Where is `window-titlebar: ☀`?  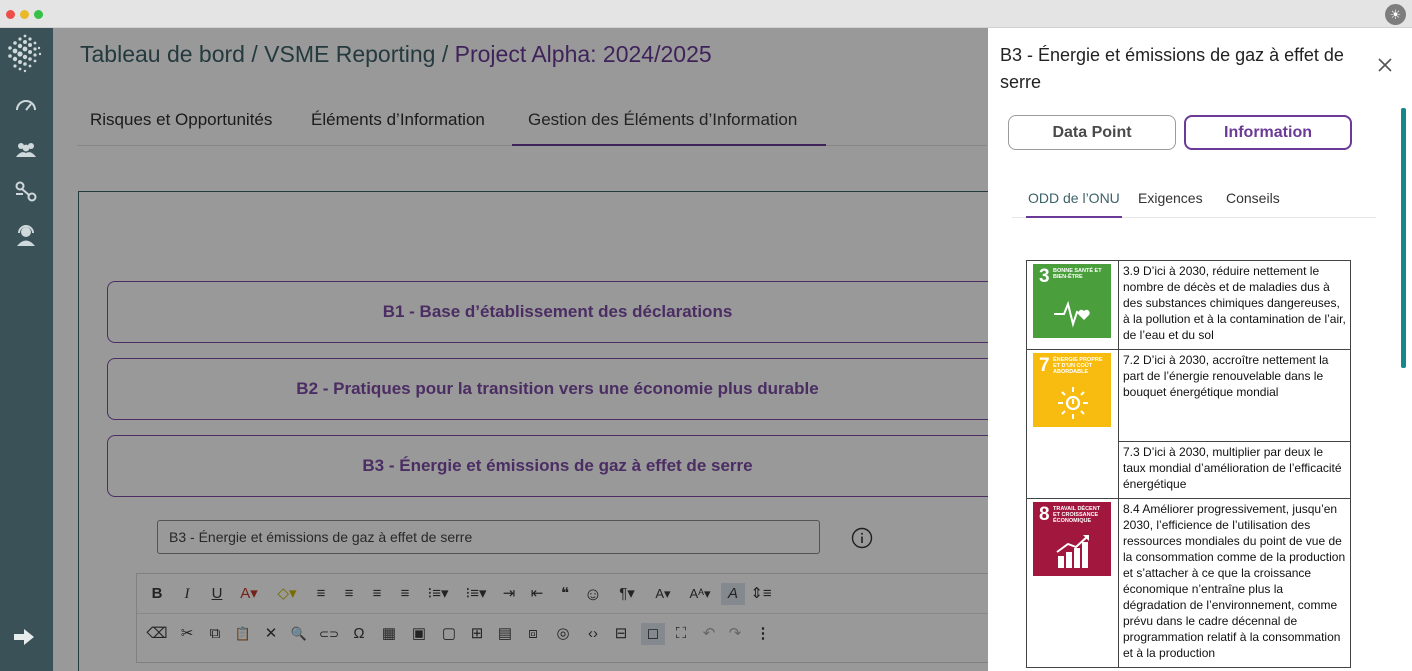 window-titlebar: ☀ is located at coordinates (706, 14).